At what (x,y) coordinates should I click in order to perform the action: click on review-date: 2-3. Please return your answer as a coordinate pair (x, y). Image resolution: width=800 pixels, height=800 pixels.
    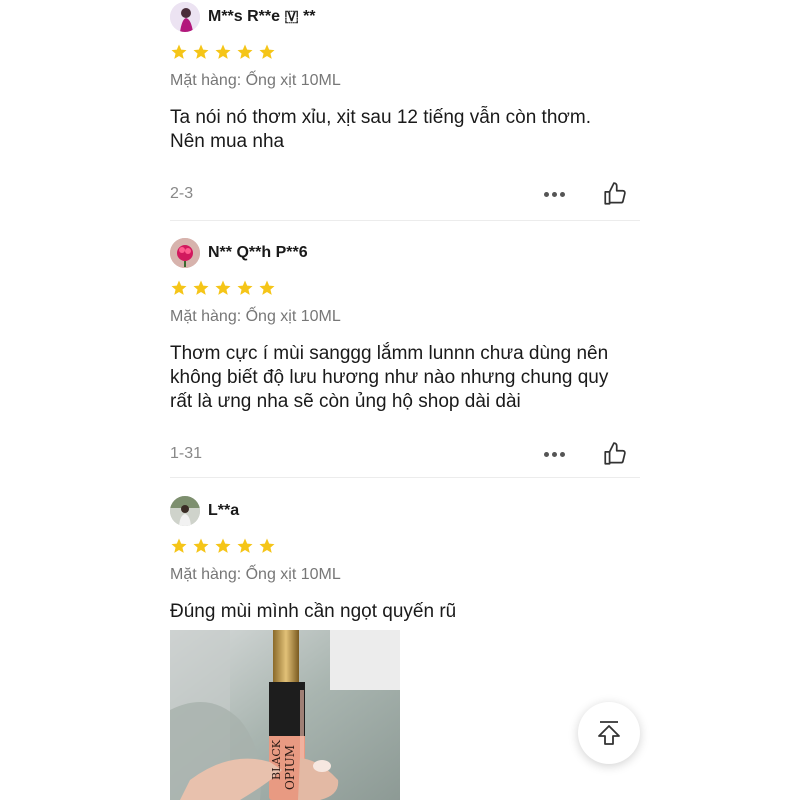
    Looking at the image, I should click on (182, 193).